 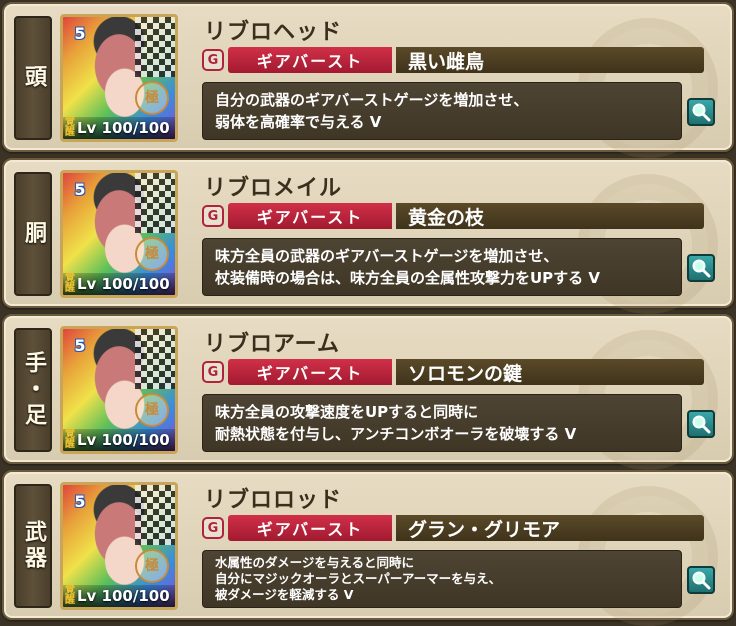 What do you see at coordinates (272, 344) in the screenshot?
I see `item-name: リブロアーム` at bounding box center [272, 344].